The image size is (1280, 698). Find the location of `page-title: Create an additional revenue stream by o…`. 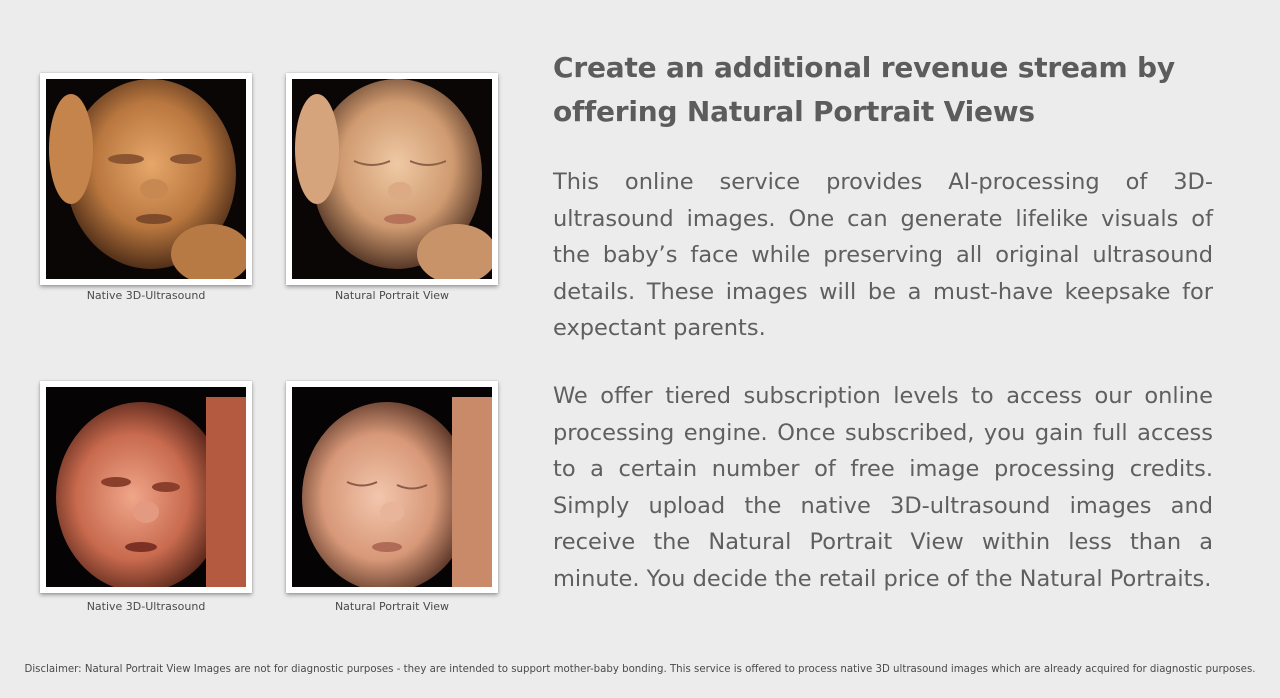

page-title: Create an additional revenue stream by o… is located at coordinates (864, 89).